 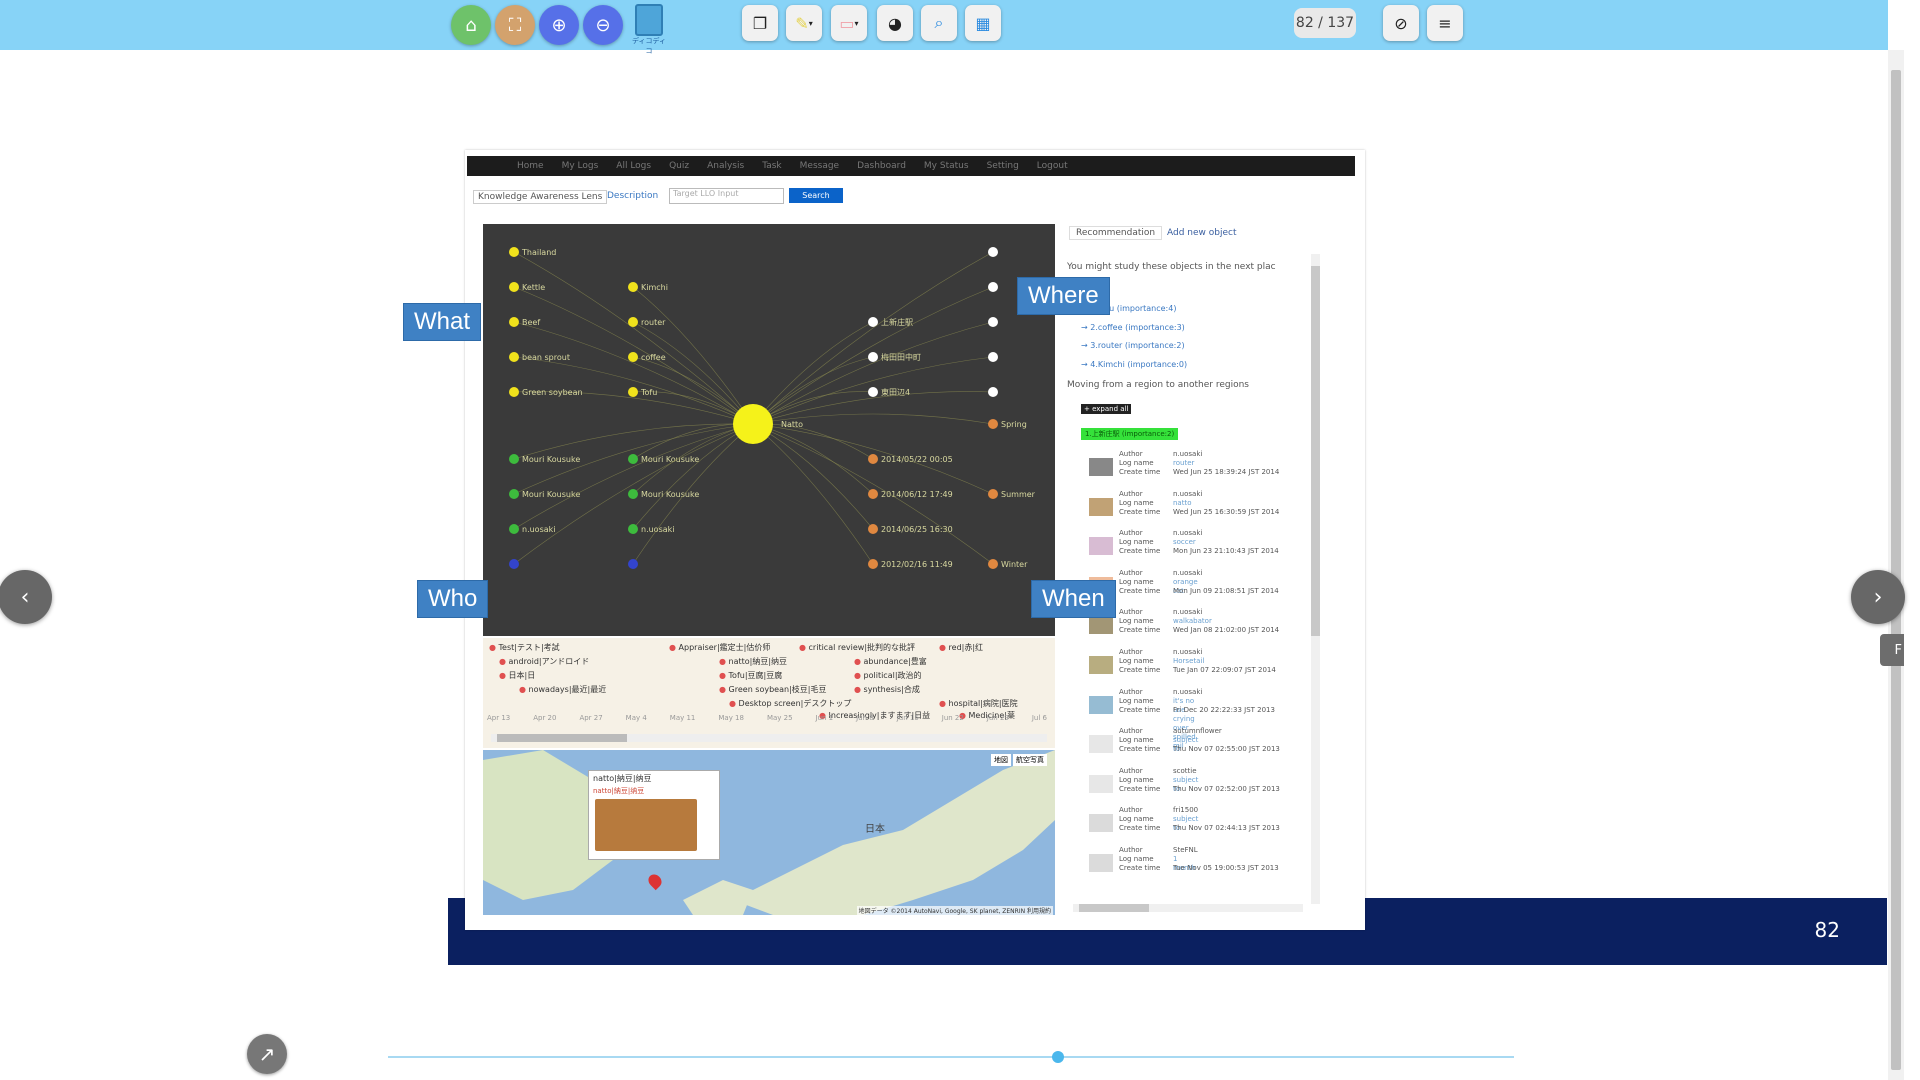 What do you see at coordinates (881, 166) in the screenshot?
I see `app-nav-item: Dashboard` at bounding box center [881, 166].